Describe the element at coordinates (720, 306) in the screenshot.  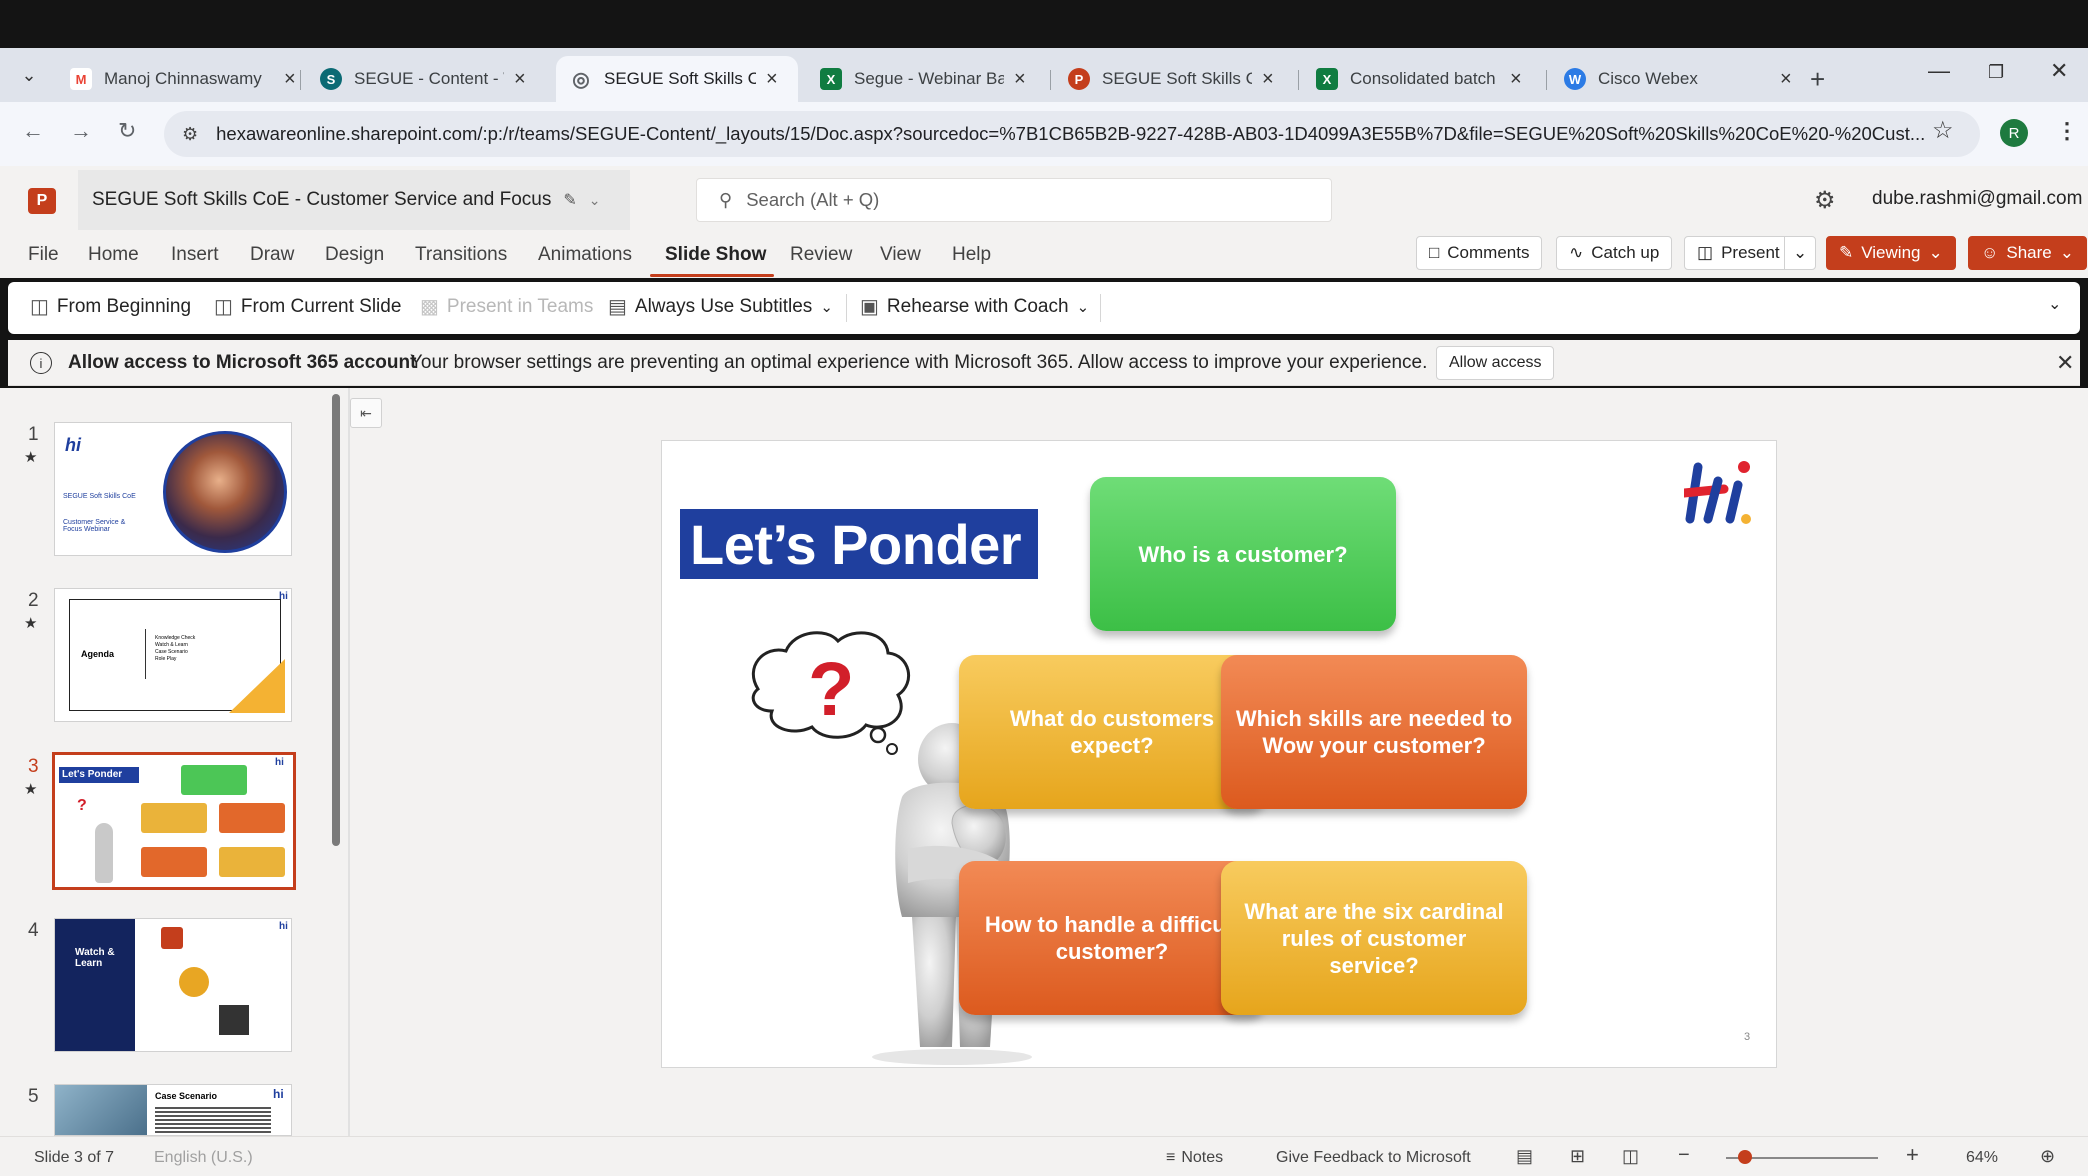
I see `always-use-subtitles-button: ▤ Always Use Subtitles ⌄` at that location.